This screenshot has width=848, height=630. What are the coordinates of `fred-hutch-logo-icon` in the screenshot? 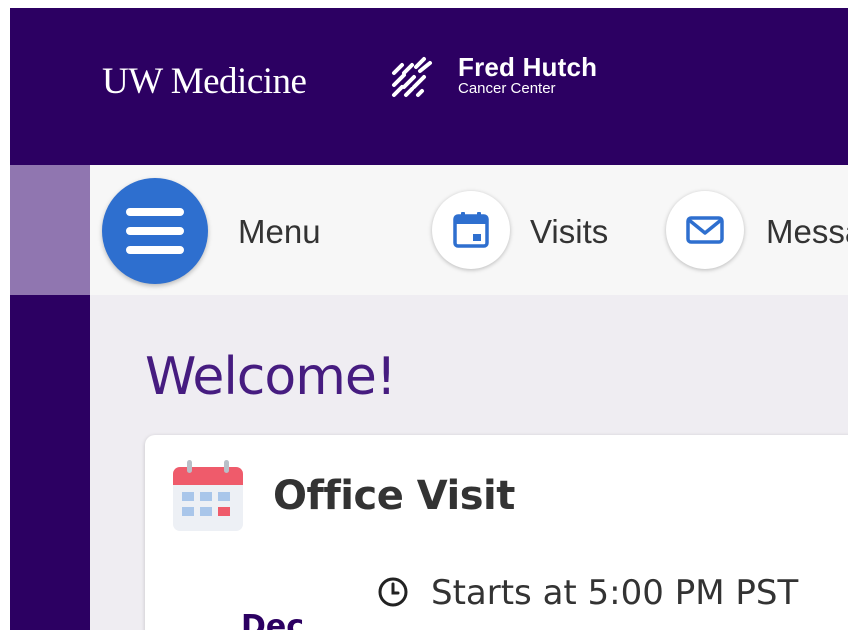 It's located at (412, 77).